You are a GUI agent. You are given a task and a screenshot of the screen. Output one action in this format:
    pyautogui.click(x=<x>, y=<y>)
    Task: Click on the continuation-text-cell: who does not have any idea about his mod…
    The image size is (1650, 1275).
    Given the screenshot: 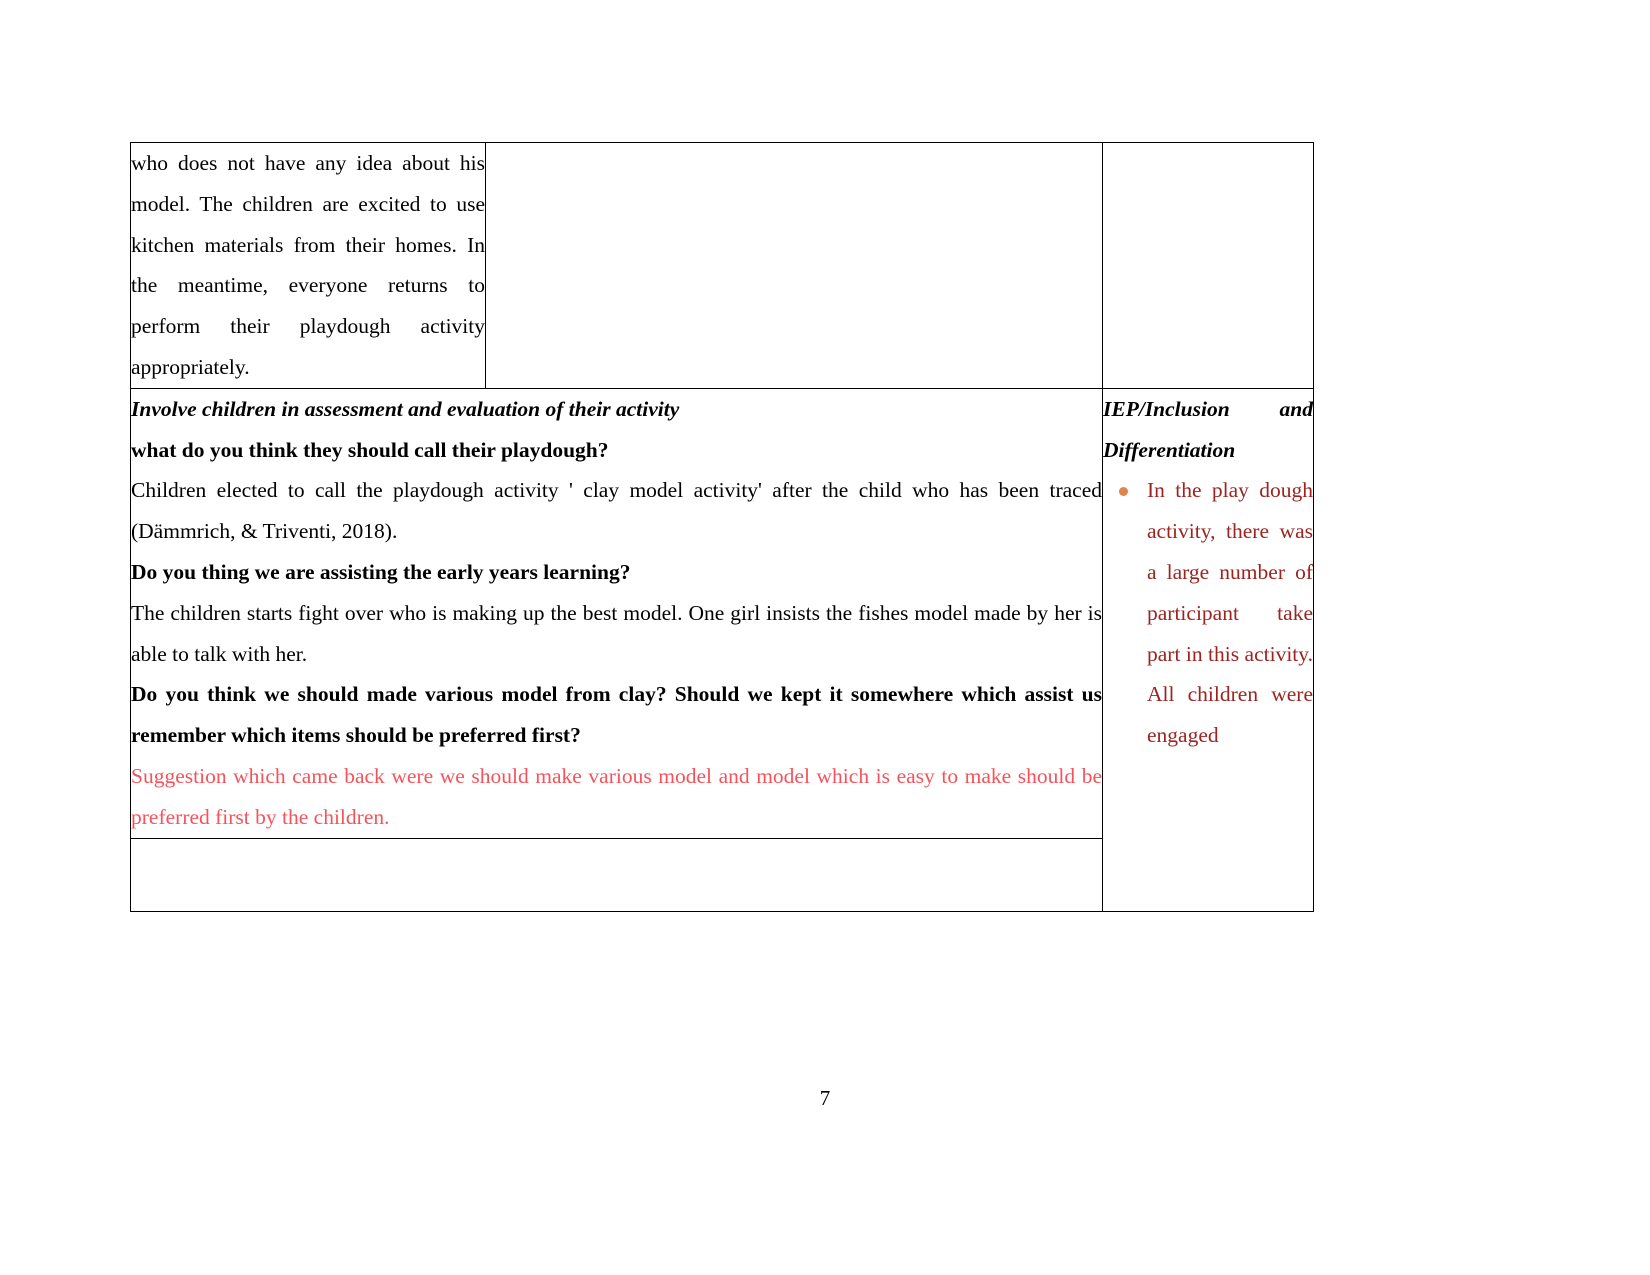 What is the action you would take?
    pyautogui.click(x=308, y=265)
    